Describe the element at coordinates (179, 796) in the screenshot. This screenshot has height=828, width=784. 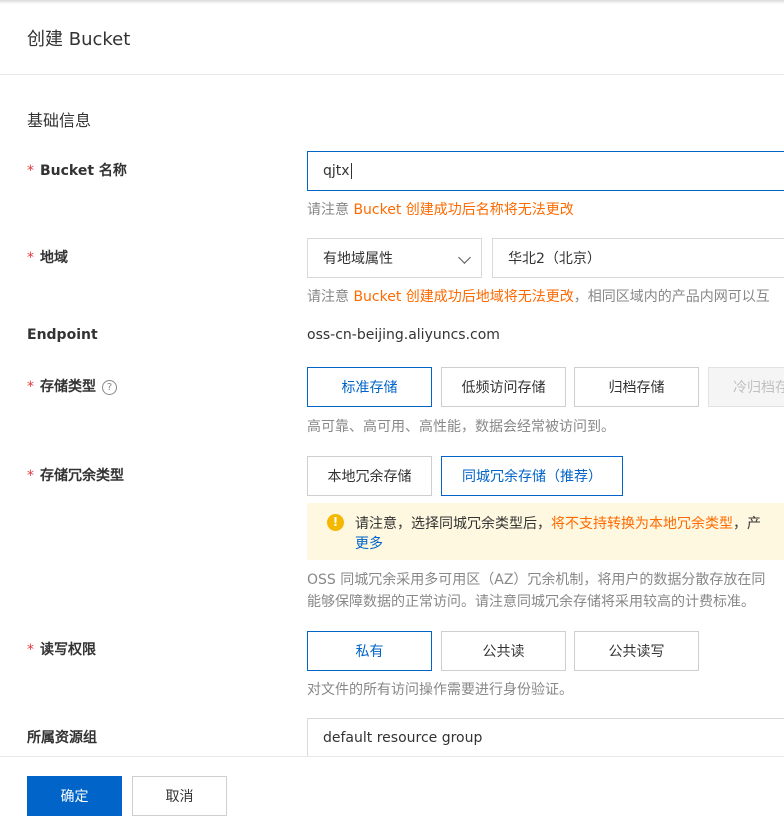
I see `cancel-button: 取消` at that location.